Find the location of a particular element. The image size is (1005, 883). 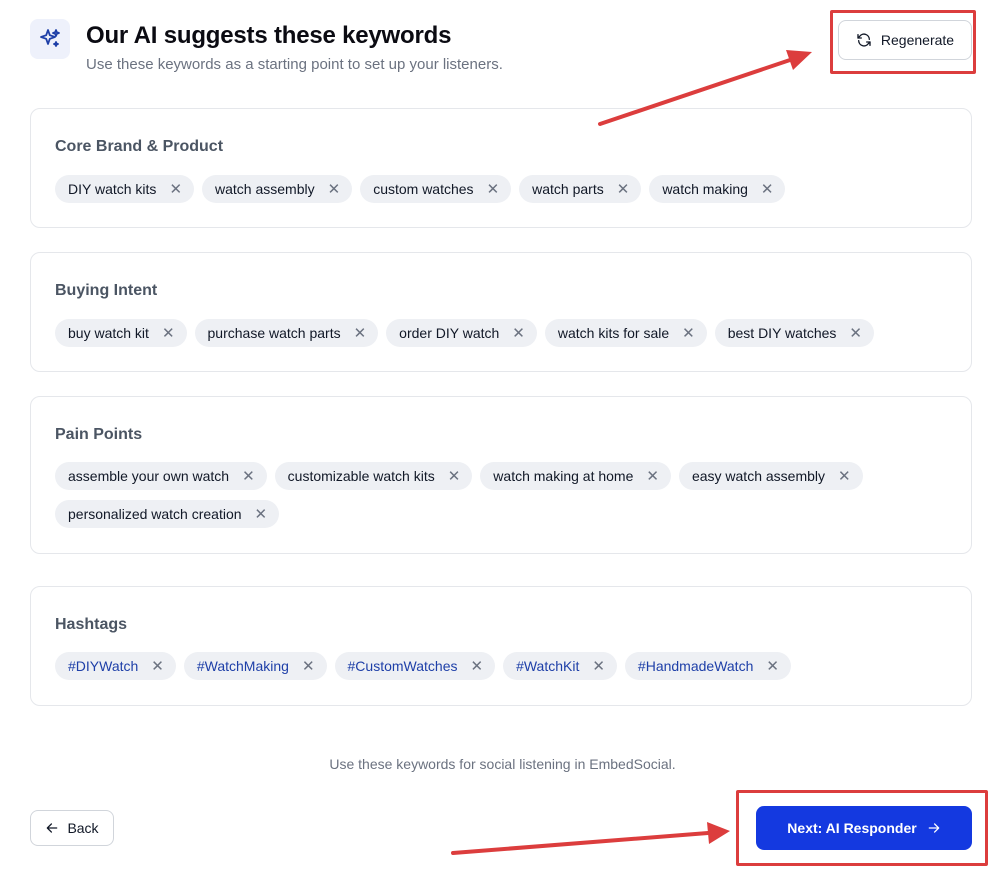

hashtag-chip: #WatchKit ✕ is located at coordinates (560, 666).